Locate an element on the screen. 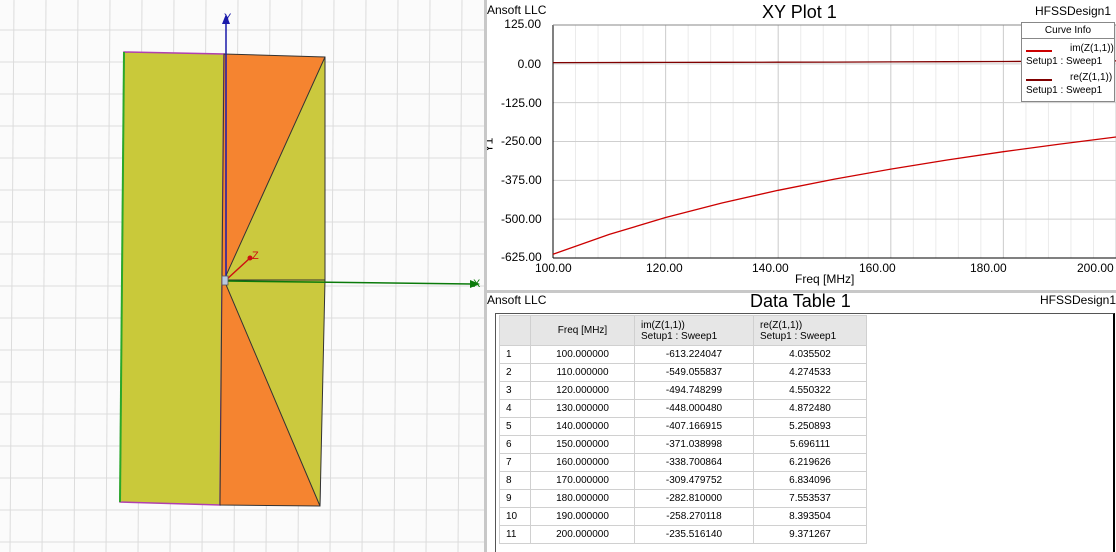 The height and width of the screenshot is (552, 1116). re-cell: 6.219626 is located at coordinates (810, 462).